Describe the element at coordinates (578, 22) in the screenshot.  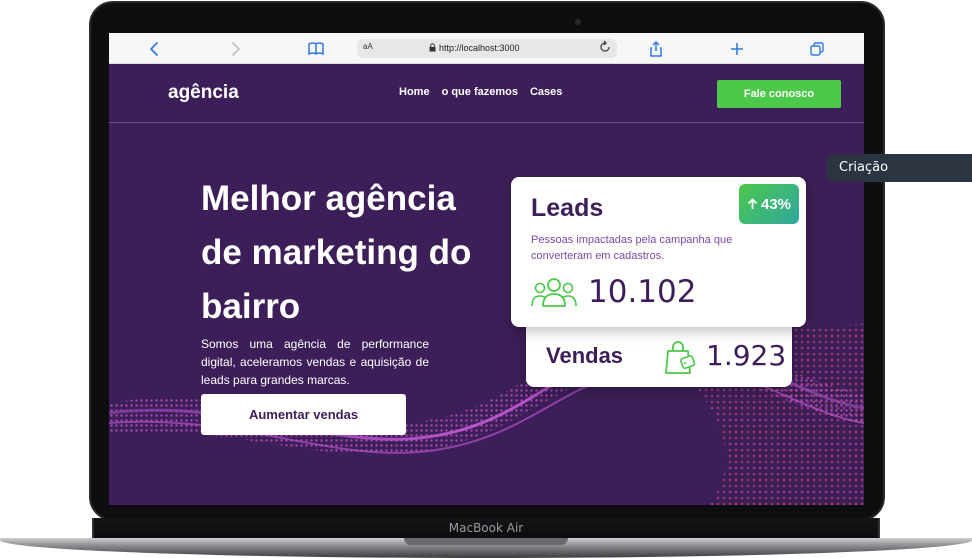
I see `camera` at that location.